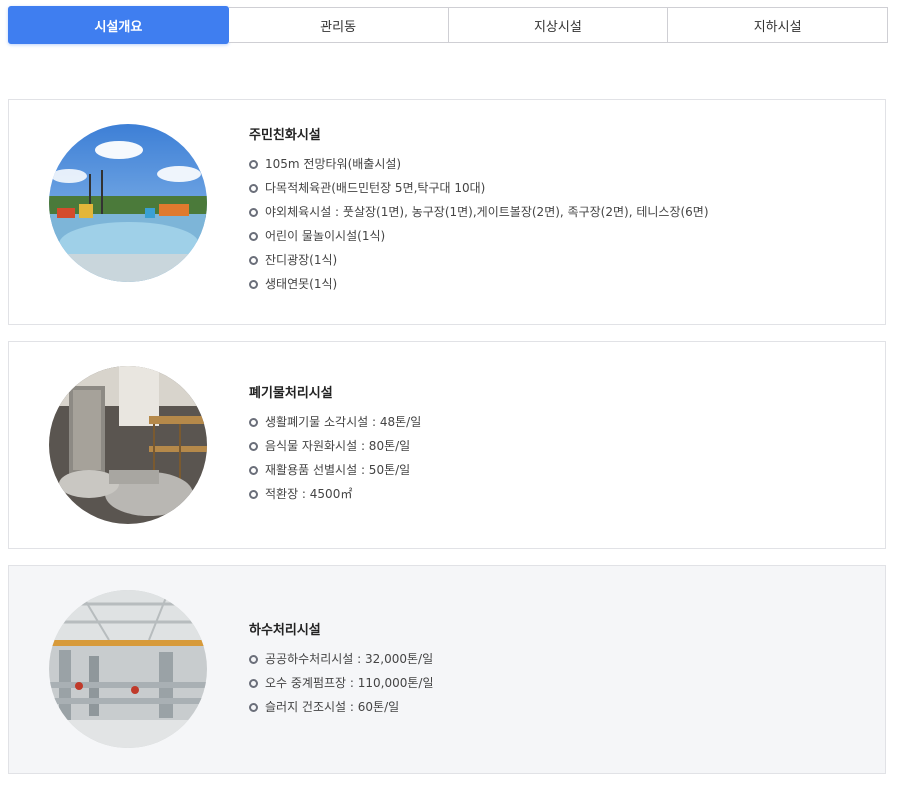  I want to click on sewage-plant-image, so click(128, 669).